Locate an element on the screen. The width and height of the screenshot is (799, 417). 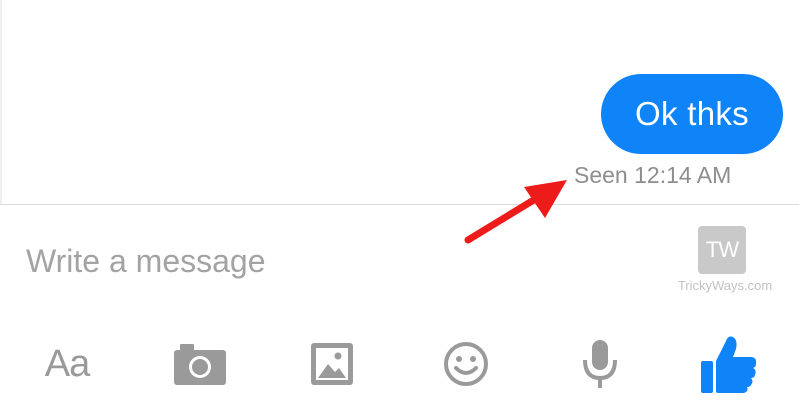
like-thumb-icon is located at coordinates (729, 364).